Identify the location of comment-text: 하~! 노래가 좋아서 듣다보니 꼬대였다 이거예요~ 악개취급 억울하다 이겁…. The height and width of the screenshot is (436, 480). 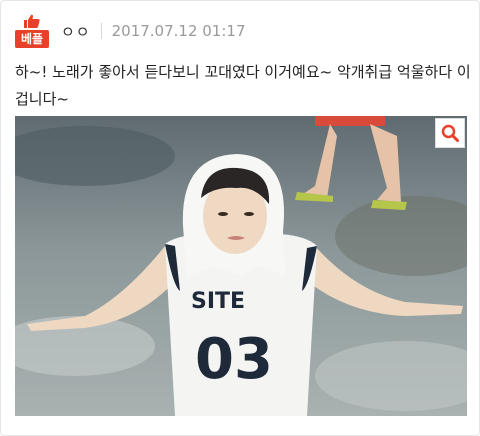
(243, 85).